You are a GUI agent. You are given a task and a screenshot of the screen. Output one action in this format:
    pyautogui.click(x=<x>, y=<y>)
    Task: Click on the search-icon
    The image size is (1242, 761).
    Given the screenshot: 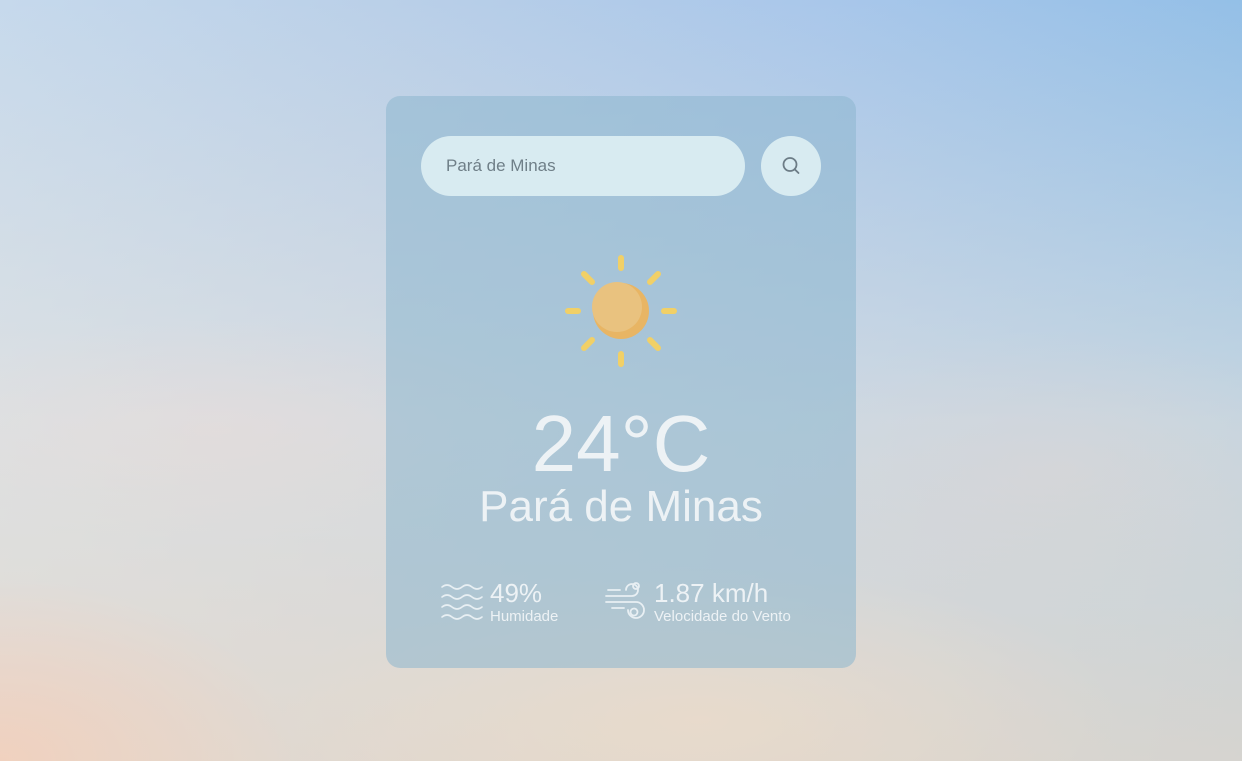 What is the action you would take?
    pyautogui.click(x=791, y=165)
    